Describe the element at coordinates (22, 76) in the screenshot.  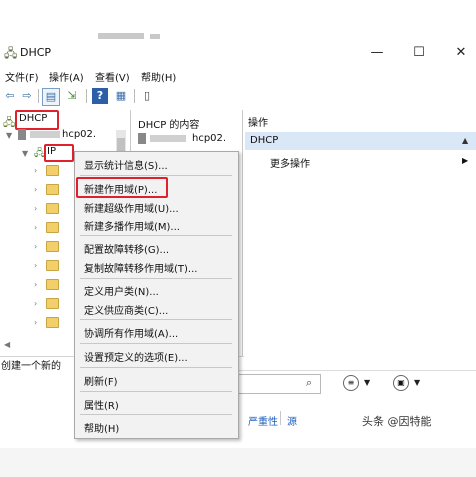
I see `menu-file: 文件(F)` at that location.